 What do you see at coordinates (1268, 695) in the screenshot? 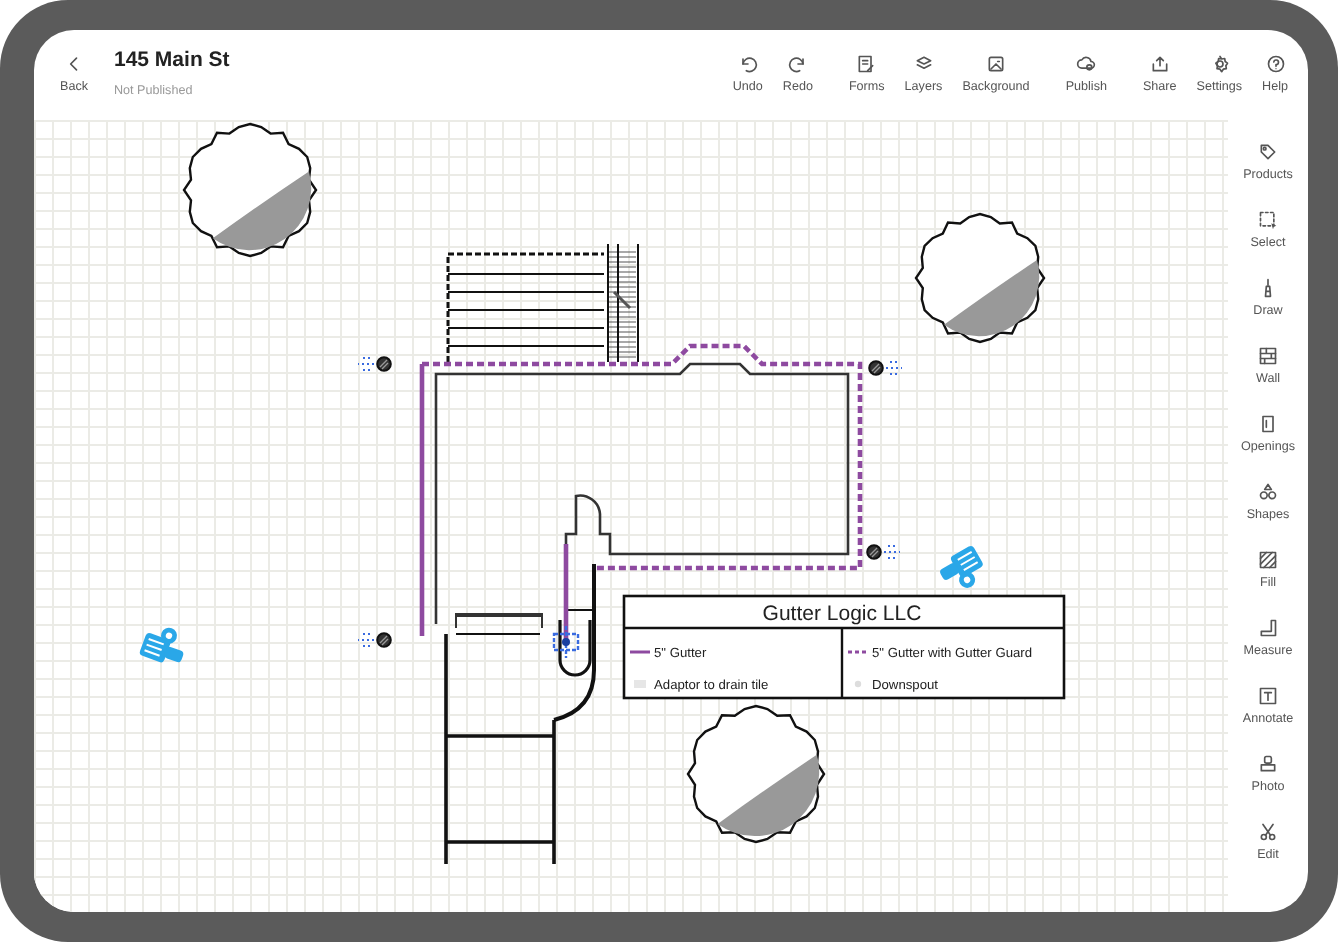
I see `text-box-icon` at bounding box center [1268, 695].